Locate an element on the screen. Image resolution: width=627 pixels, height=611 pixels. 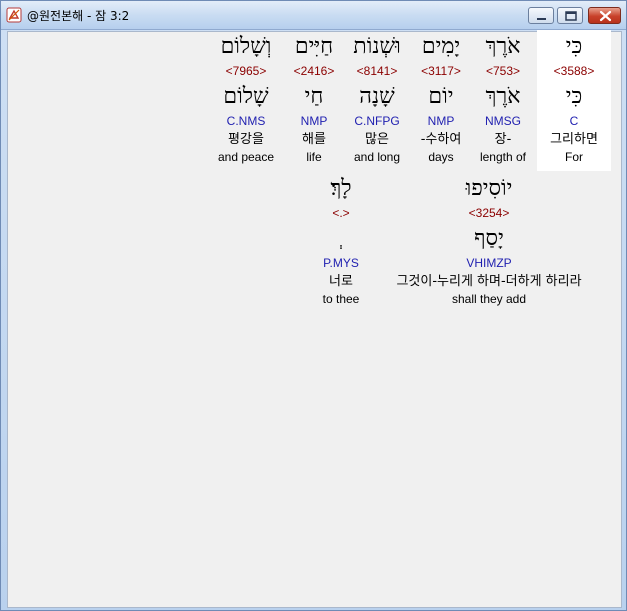
strong-number: <3588> is located at coordinates (574, 71).